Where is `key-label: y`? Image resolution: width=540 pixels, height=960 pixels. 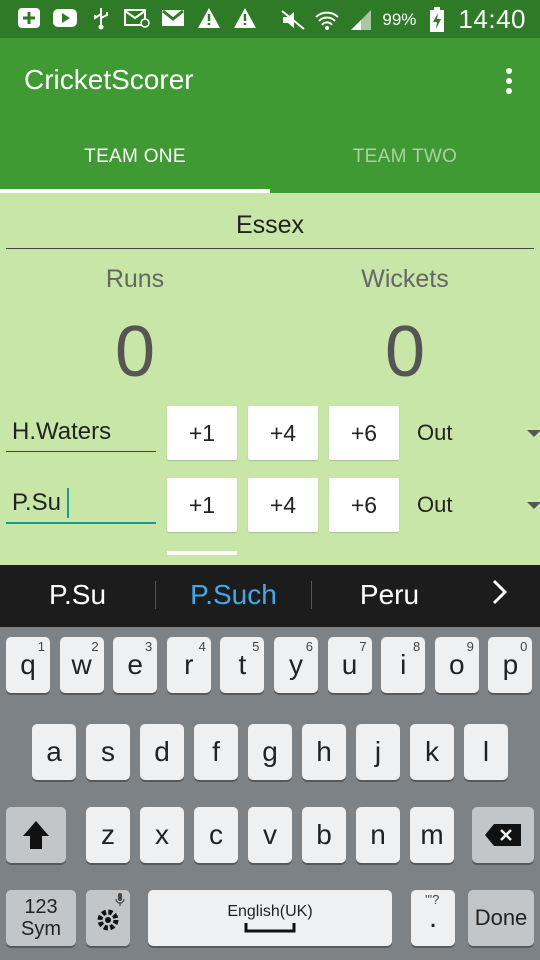 key-label: y is located at coordinates (296, 664).